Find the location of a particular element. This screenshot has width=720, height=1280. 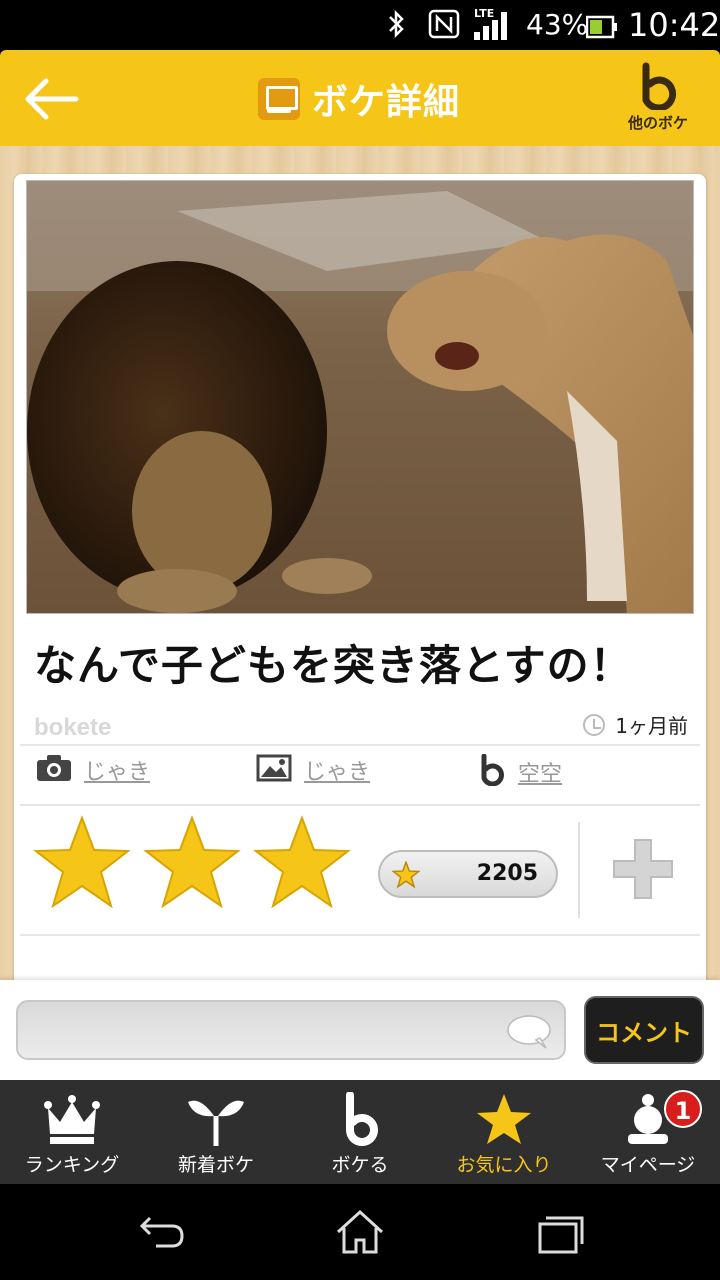

bokete-watermark: bokete is located at coordinates (73, 727).